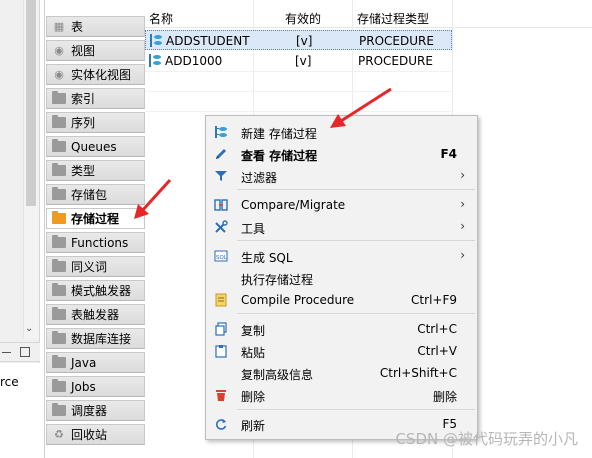 Image resolution: width=592 pixels, height=458 pixels. Describe the element at coordinates (434, 300) in the screenshot. I see `menu-item-shortcut: Ctrl+F9` at that location.